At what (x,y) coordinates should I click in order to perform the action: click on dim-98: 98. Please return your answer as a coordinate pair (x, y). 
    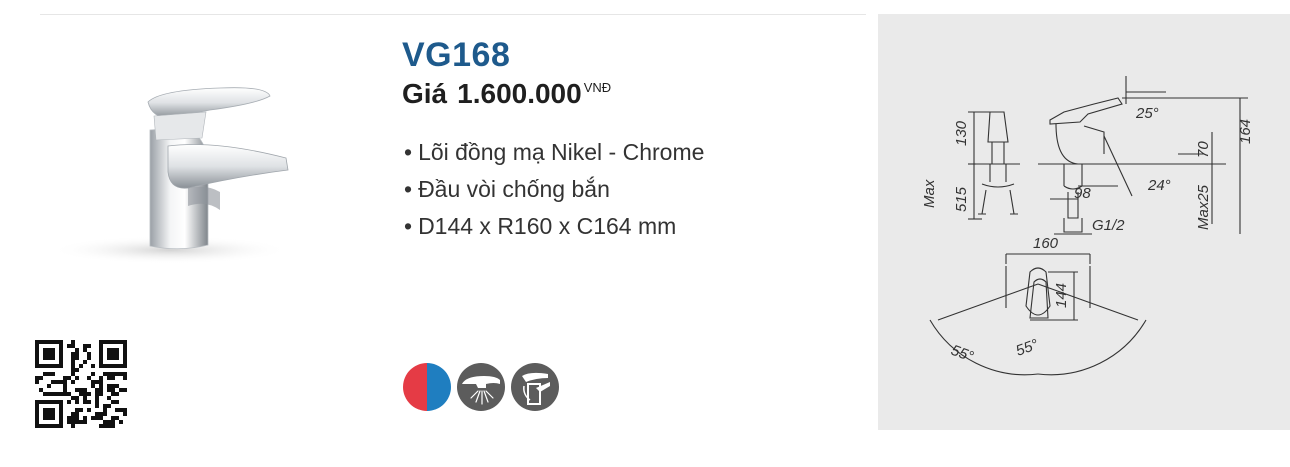
    Looking at the image, I should click on (1082, 193).